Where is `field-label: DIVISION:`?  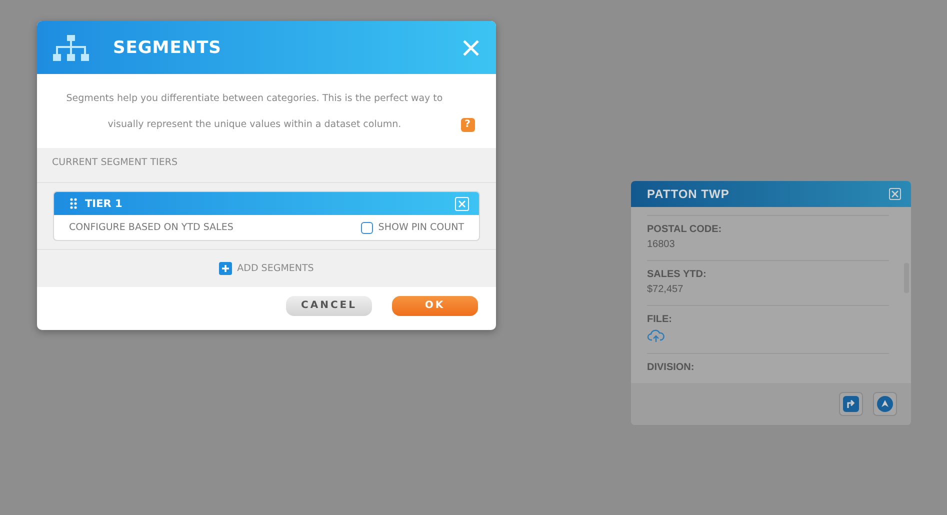 field-label: DIVISION: is located at coordinates (671, 367).